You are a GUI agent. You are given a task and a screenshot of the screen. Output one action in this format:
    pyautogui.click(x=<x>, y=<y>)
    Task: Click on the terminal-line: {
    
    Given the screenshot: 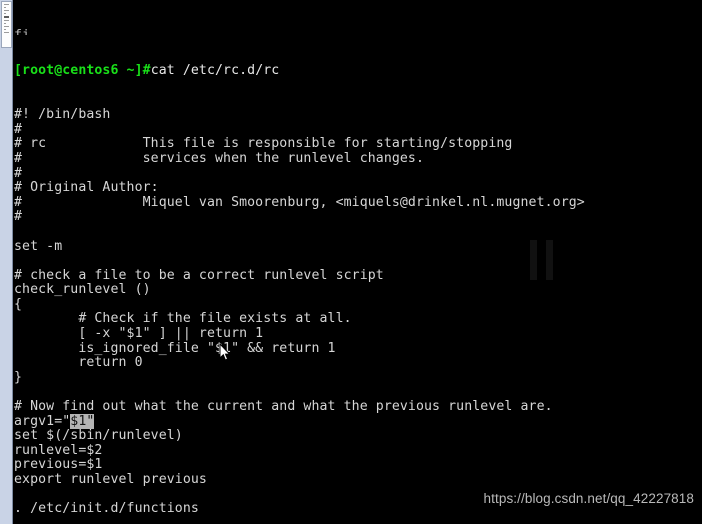 What is the action you would take?
    pyautogui.click(x=18, y=304)
    